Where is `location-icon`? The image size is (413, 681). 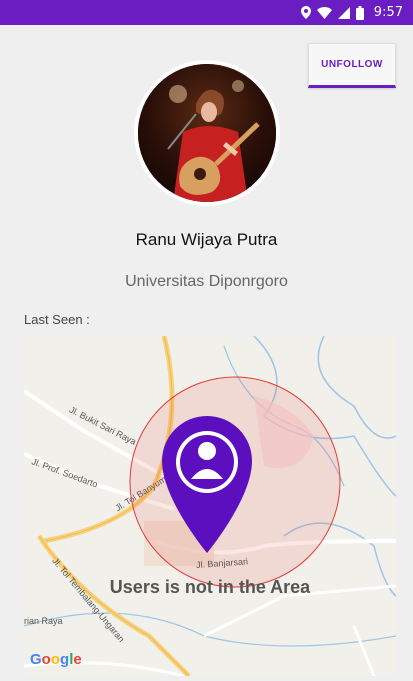
location-icon is located at coordinates (305, 12).